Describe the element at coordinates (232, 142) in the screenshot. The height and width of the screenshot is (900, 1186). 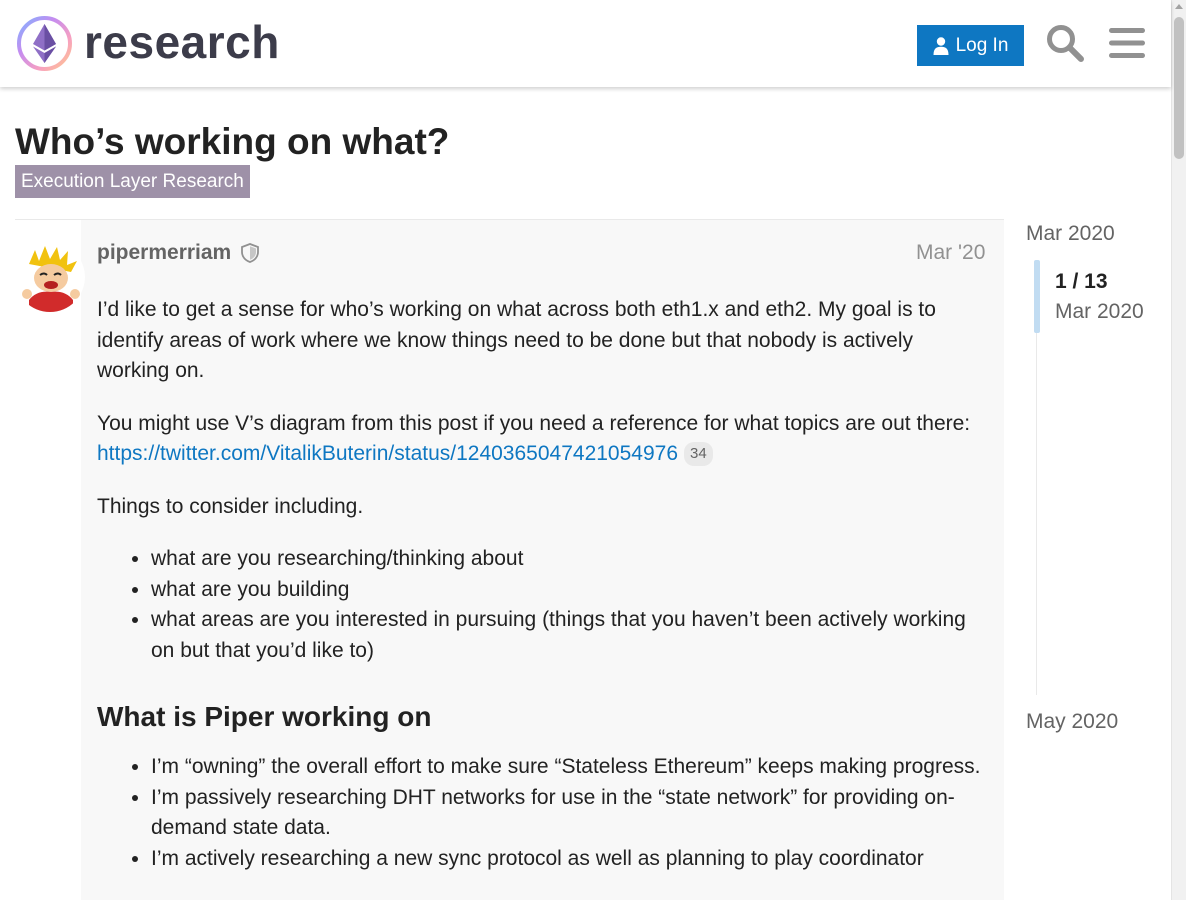
I see `topic-title: Who’s working on what?` at that location.